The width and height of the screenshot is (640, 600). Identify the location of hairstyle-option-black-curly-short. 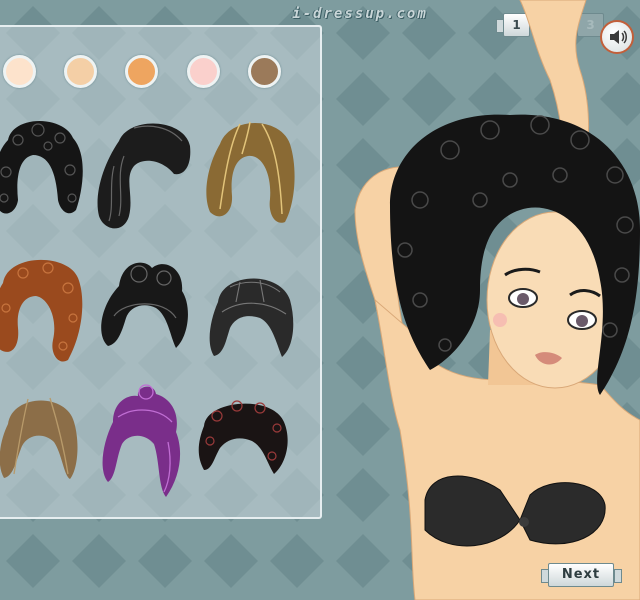
(44, 169).